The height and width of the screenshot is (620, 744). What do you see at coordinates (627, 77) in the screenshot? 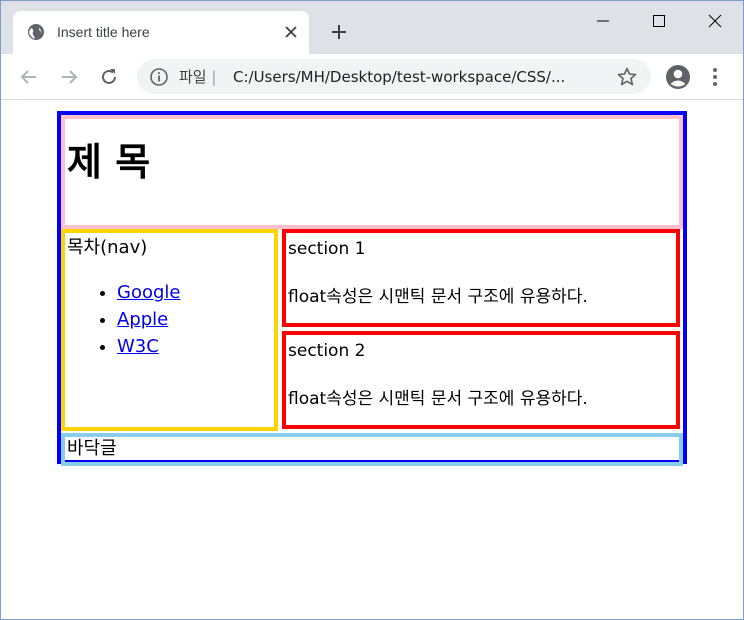
I see `bookmark-star-icon` at bounding box center [627, 77].